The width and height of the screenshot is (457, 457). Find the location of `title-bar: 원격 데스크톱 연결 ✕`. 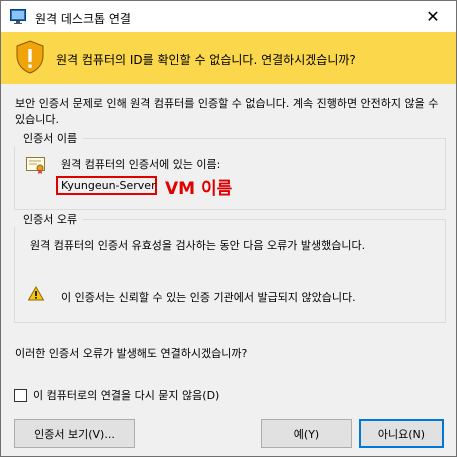

title-bar: 원격 데스크톱 연결 ✕ is located at coordinates (228, 16).